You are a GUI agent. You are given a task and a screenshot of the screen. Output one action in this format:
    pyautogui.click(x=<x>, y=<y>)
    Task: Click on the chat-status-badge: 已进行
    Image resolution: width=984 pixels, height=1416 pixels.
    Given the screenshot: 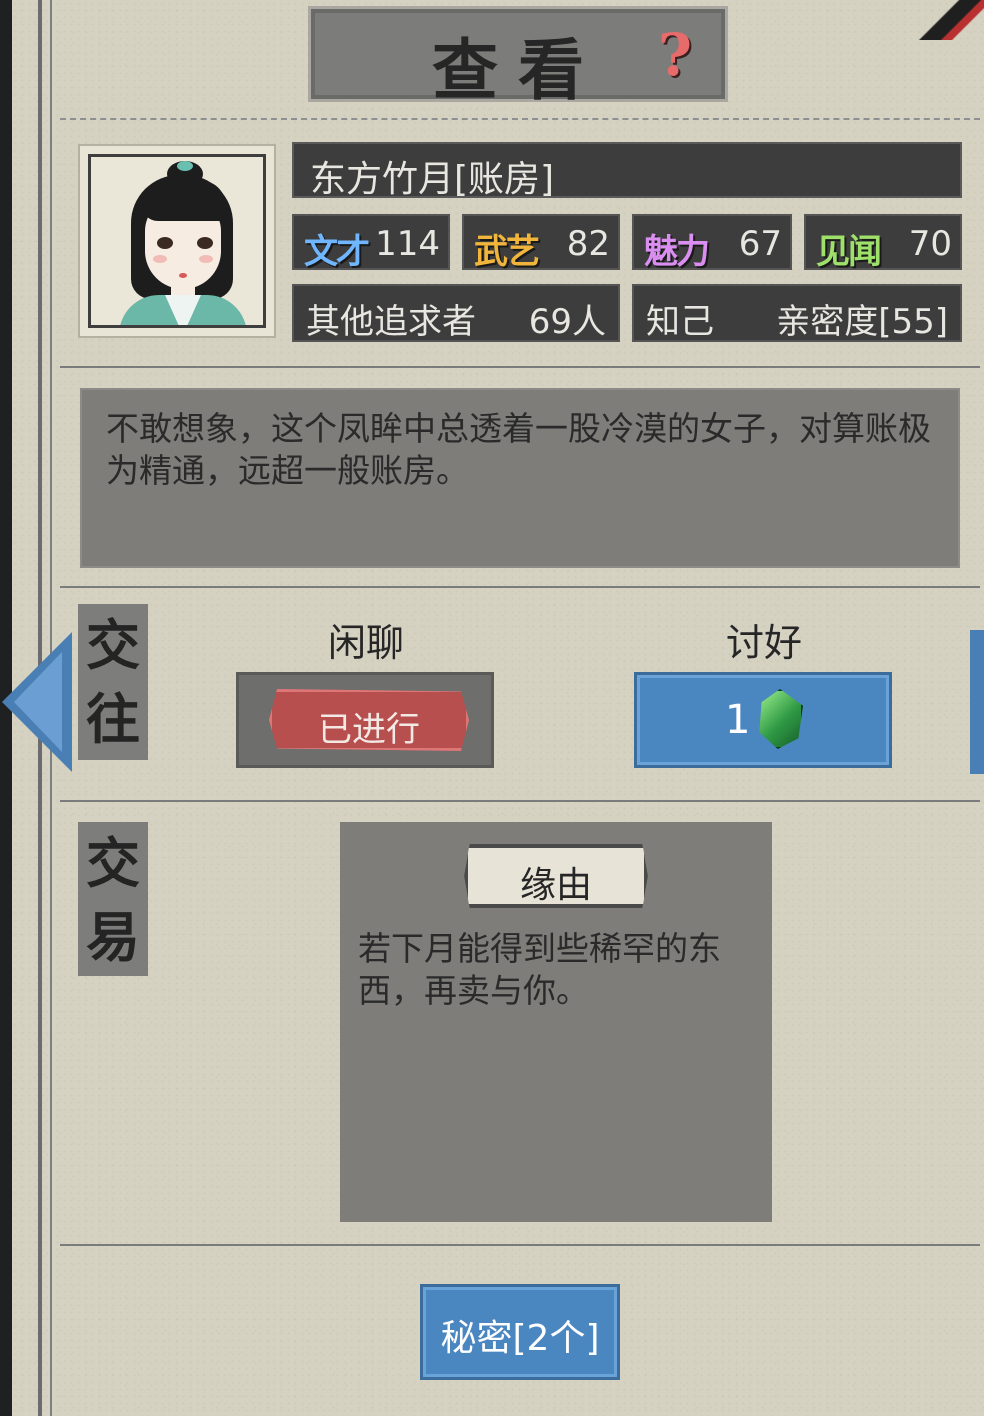 What is the action you would take?
    pyautogui.click(x=369, y=720)
    